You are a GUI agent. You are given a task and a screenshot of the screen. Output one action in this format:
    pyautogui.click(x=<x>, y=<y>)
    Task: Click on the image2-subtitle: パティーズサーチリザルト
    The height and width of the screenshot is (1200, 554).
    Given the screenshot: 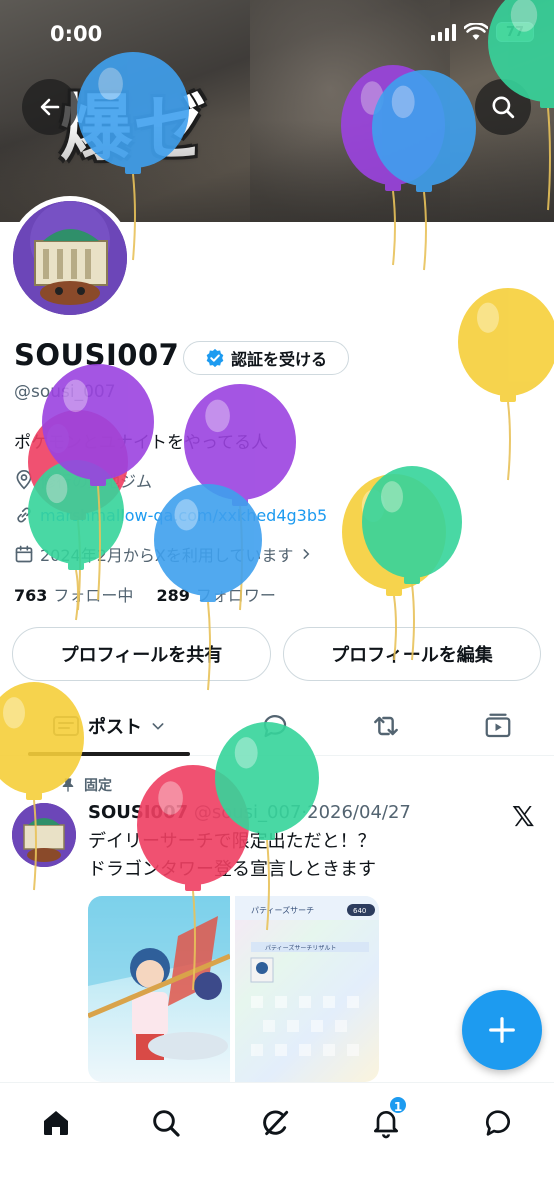 What is the action you would take?
    pyautogui.click(x=300, y=948)
    